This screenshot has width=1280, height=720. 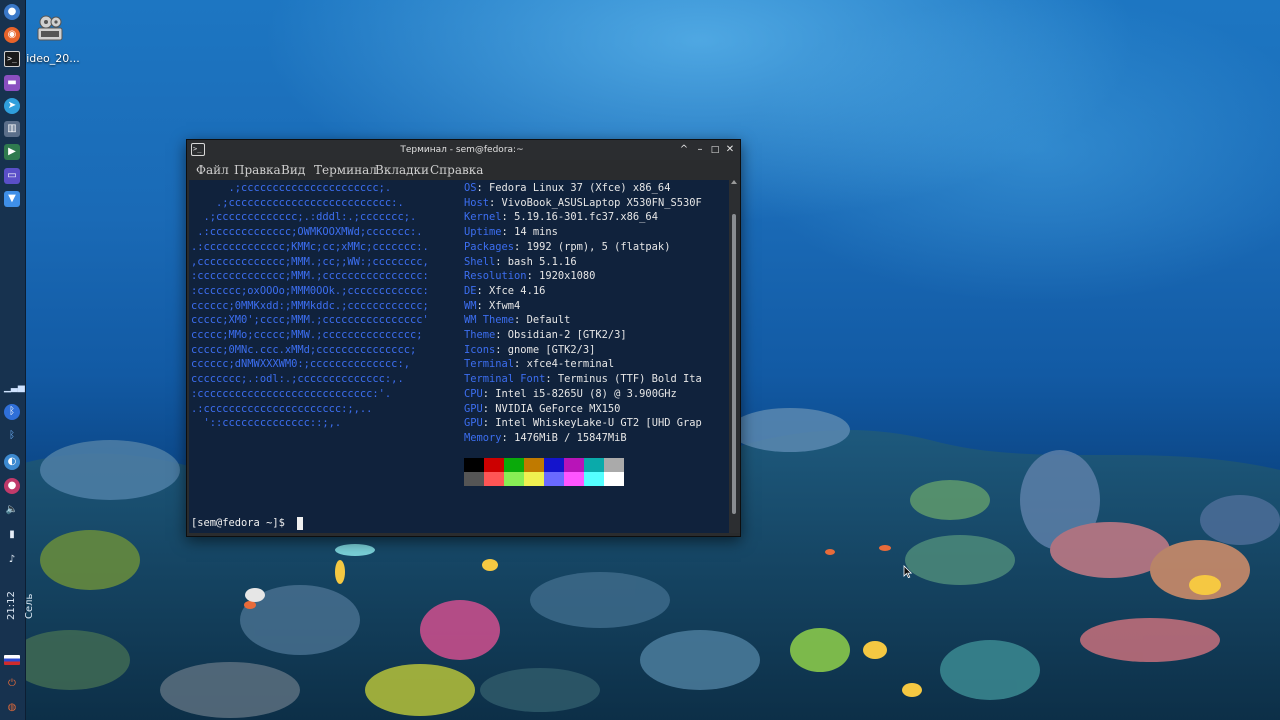 What do you see at coordinates (12, 684) in the screenshot?
I see `power-icon: ⏻` at bounding box center [12, 684].